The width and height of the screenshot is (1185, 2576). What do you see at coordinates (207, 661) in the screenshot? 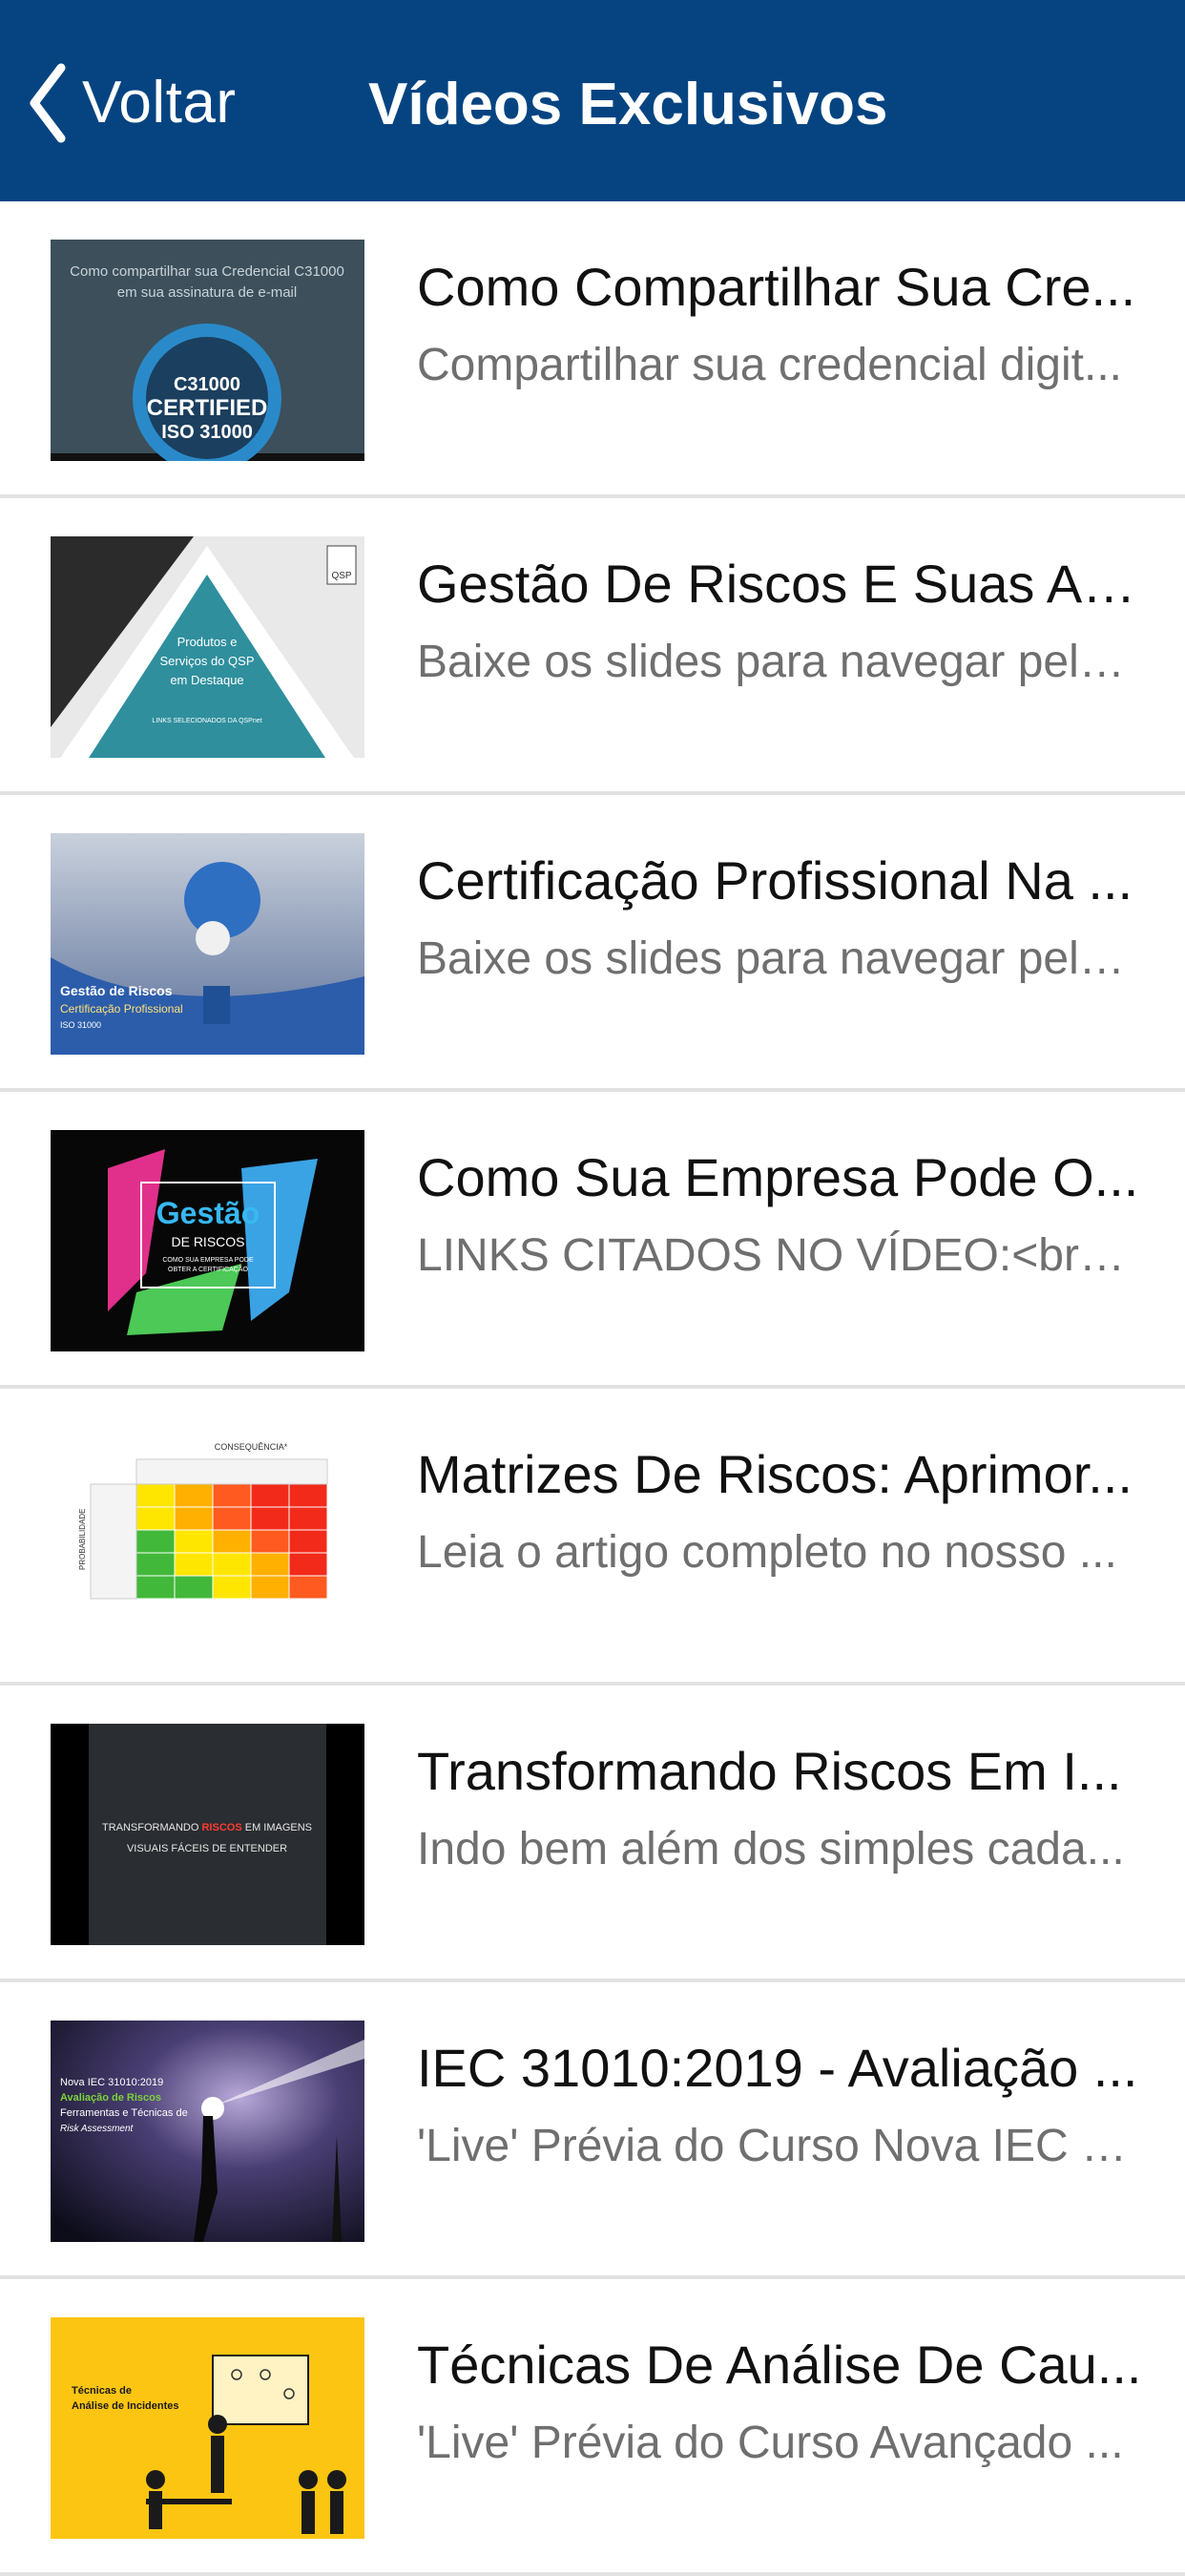
I see `svg-text: Serviços do QSP` at bounding box center [207, 661].